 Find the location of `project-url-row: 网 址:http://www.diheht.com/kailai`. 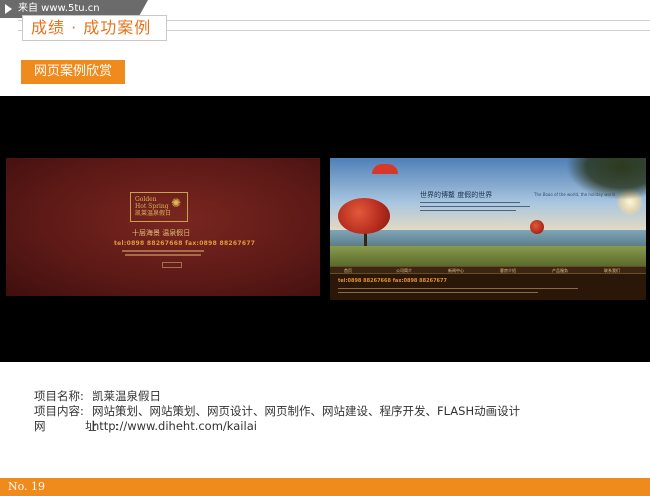

project-url-row: 网 址:http://www.diheht.com/kailai is located at coordinates (145, 426).